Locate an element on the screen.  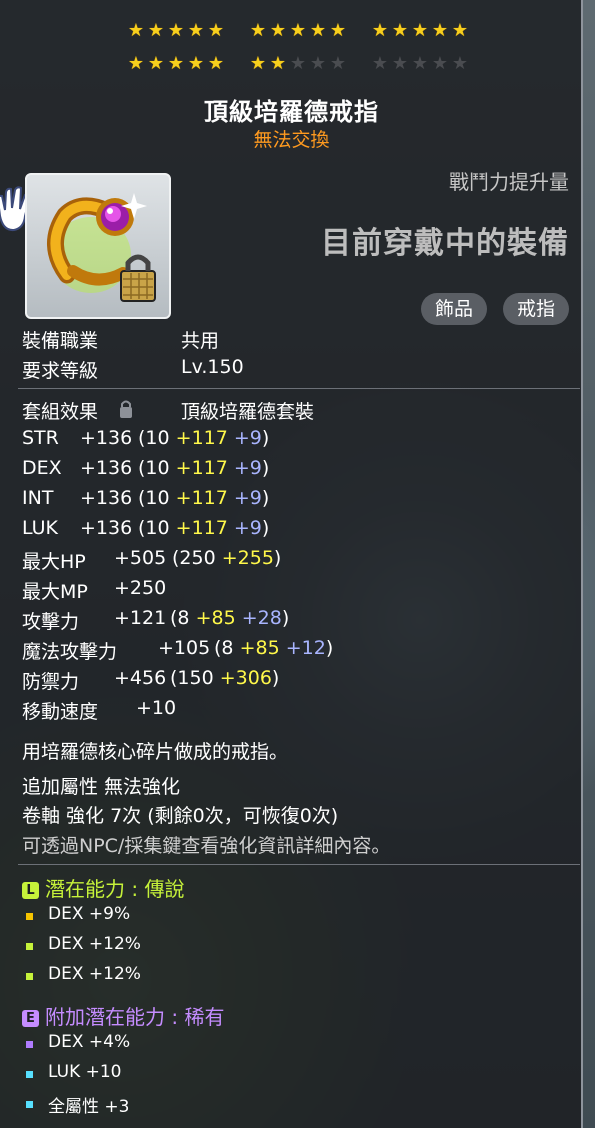
hp-base: 250 is located at coordinates (197, 558).